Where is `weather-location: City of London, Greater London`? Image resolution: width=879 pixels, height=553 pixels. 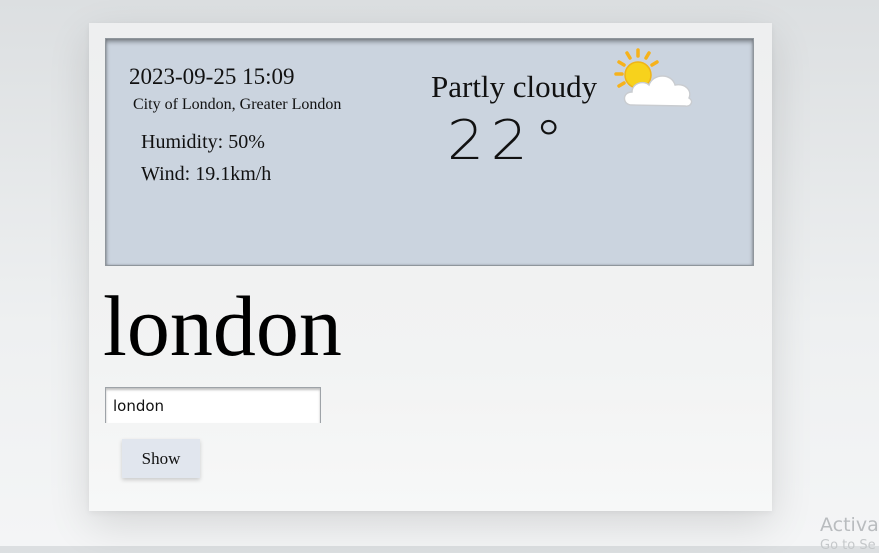
weather-location: City of London, Greater London is located at coordinates (237, 104).